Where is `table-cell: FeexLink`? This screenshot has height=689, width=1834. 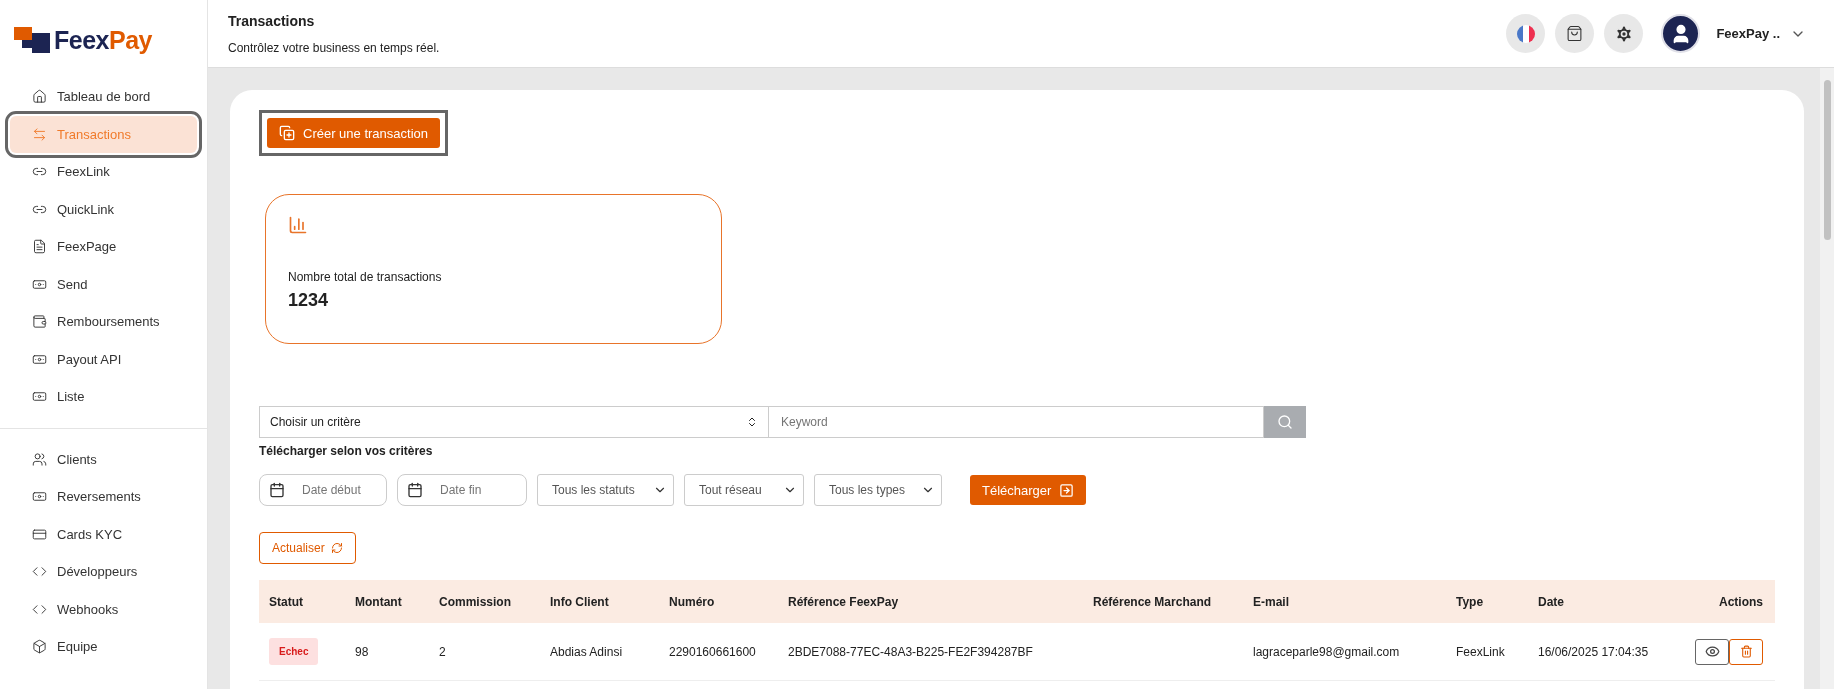
table-cell: FeexLink is located at coordinates (1487, 652).